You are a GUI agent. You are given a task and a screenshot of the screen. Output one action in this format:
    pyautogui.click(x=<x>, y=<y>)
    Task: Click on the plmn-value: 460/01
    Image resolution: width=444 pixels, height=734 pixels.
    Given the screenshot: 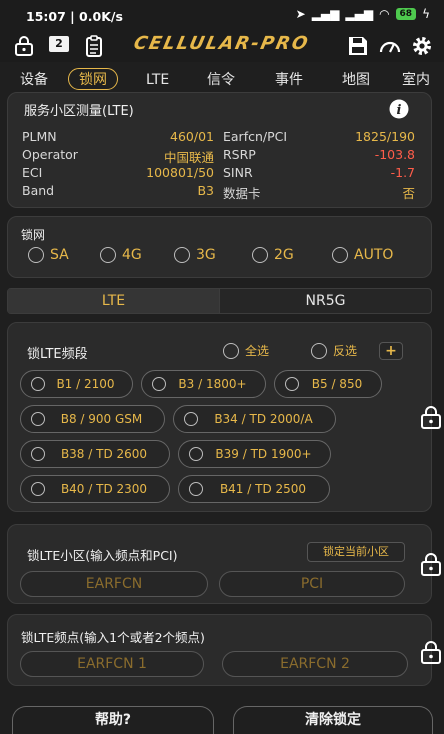 What is the action you would take?
    pyautogui.click(x=192, y=136)
    